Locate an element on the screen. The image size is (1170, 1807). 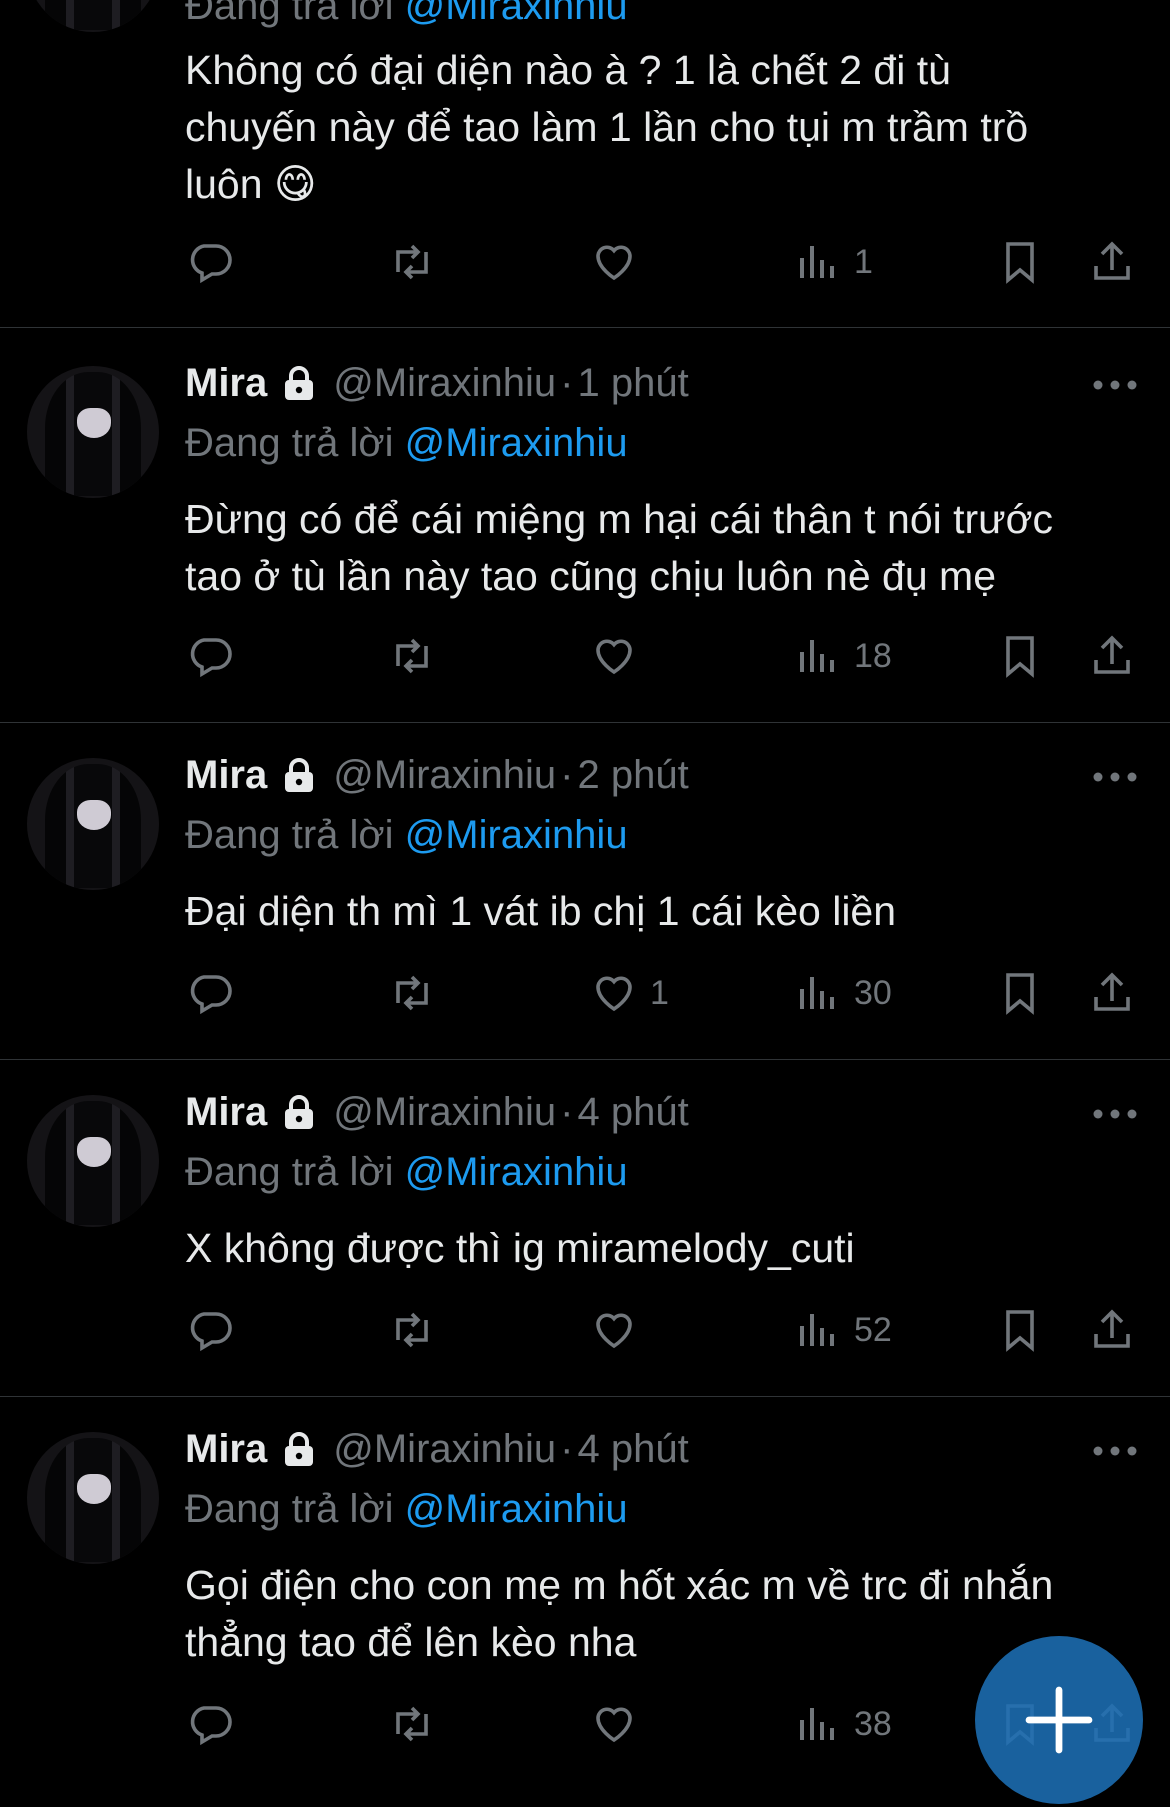
tweet-actions: 1 is located at coordinates (585, 262).